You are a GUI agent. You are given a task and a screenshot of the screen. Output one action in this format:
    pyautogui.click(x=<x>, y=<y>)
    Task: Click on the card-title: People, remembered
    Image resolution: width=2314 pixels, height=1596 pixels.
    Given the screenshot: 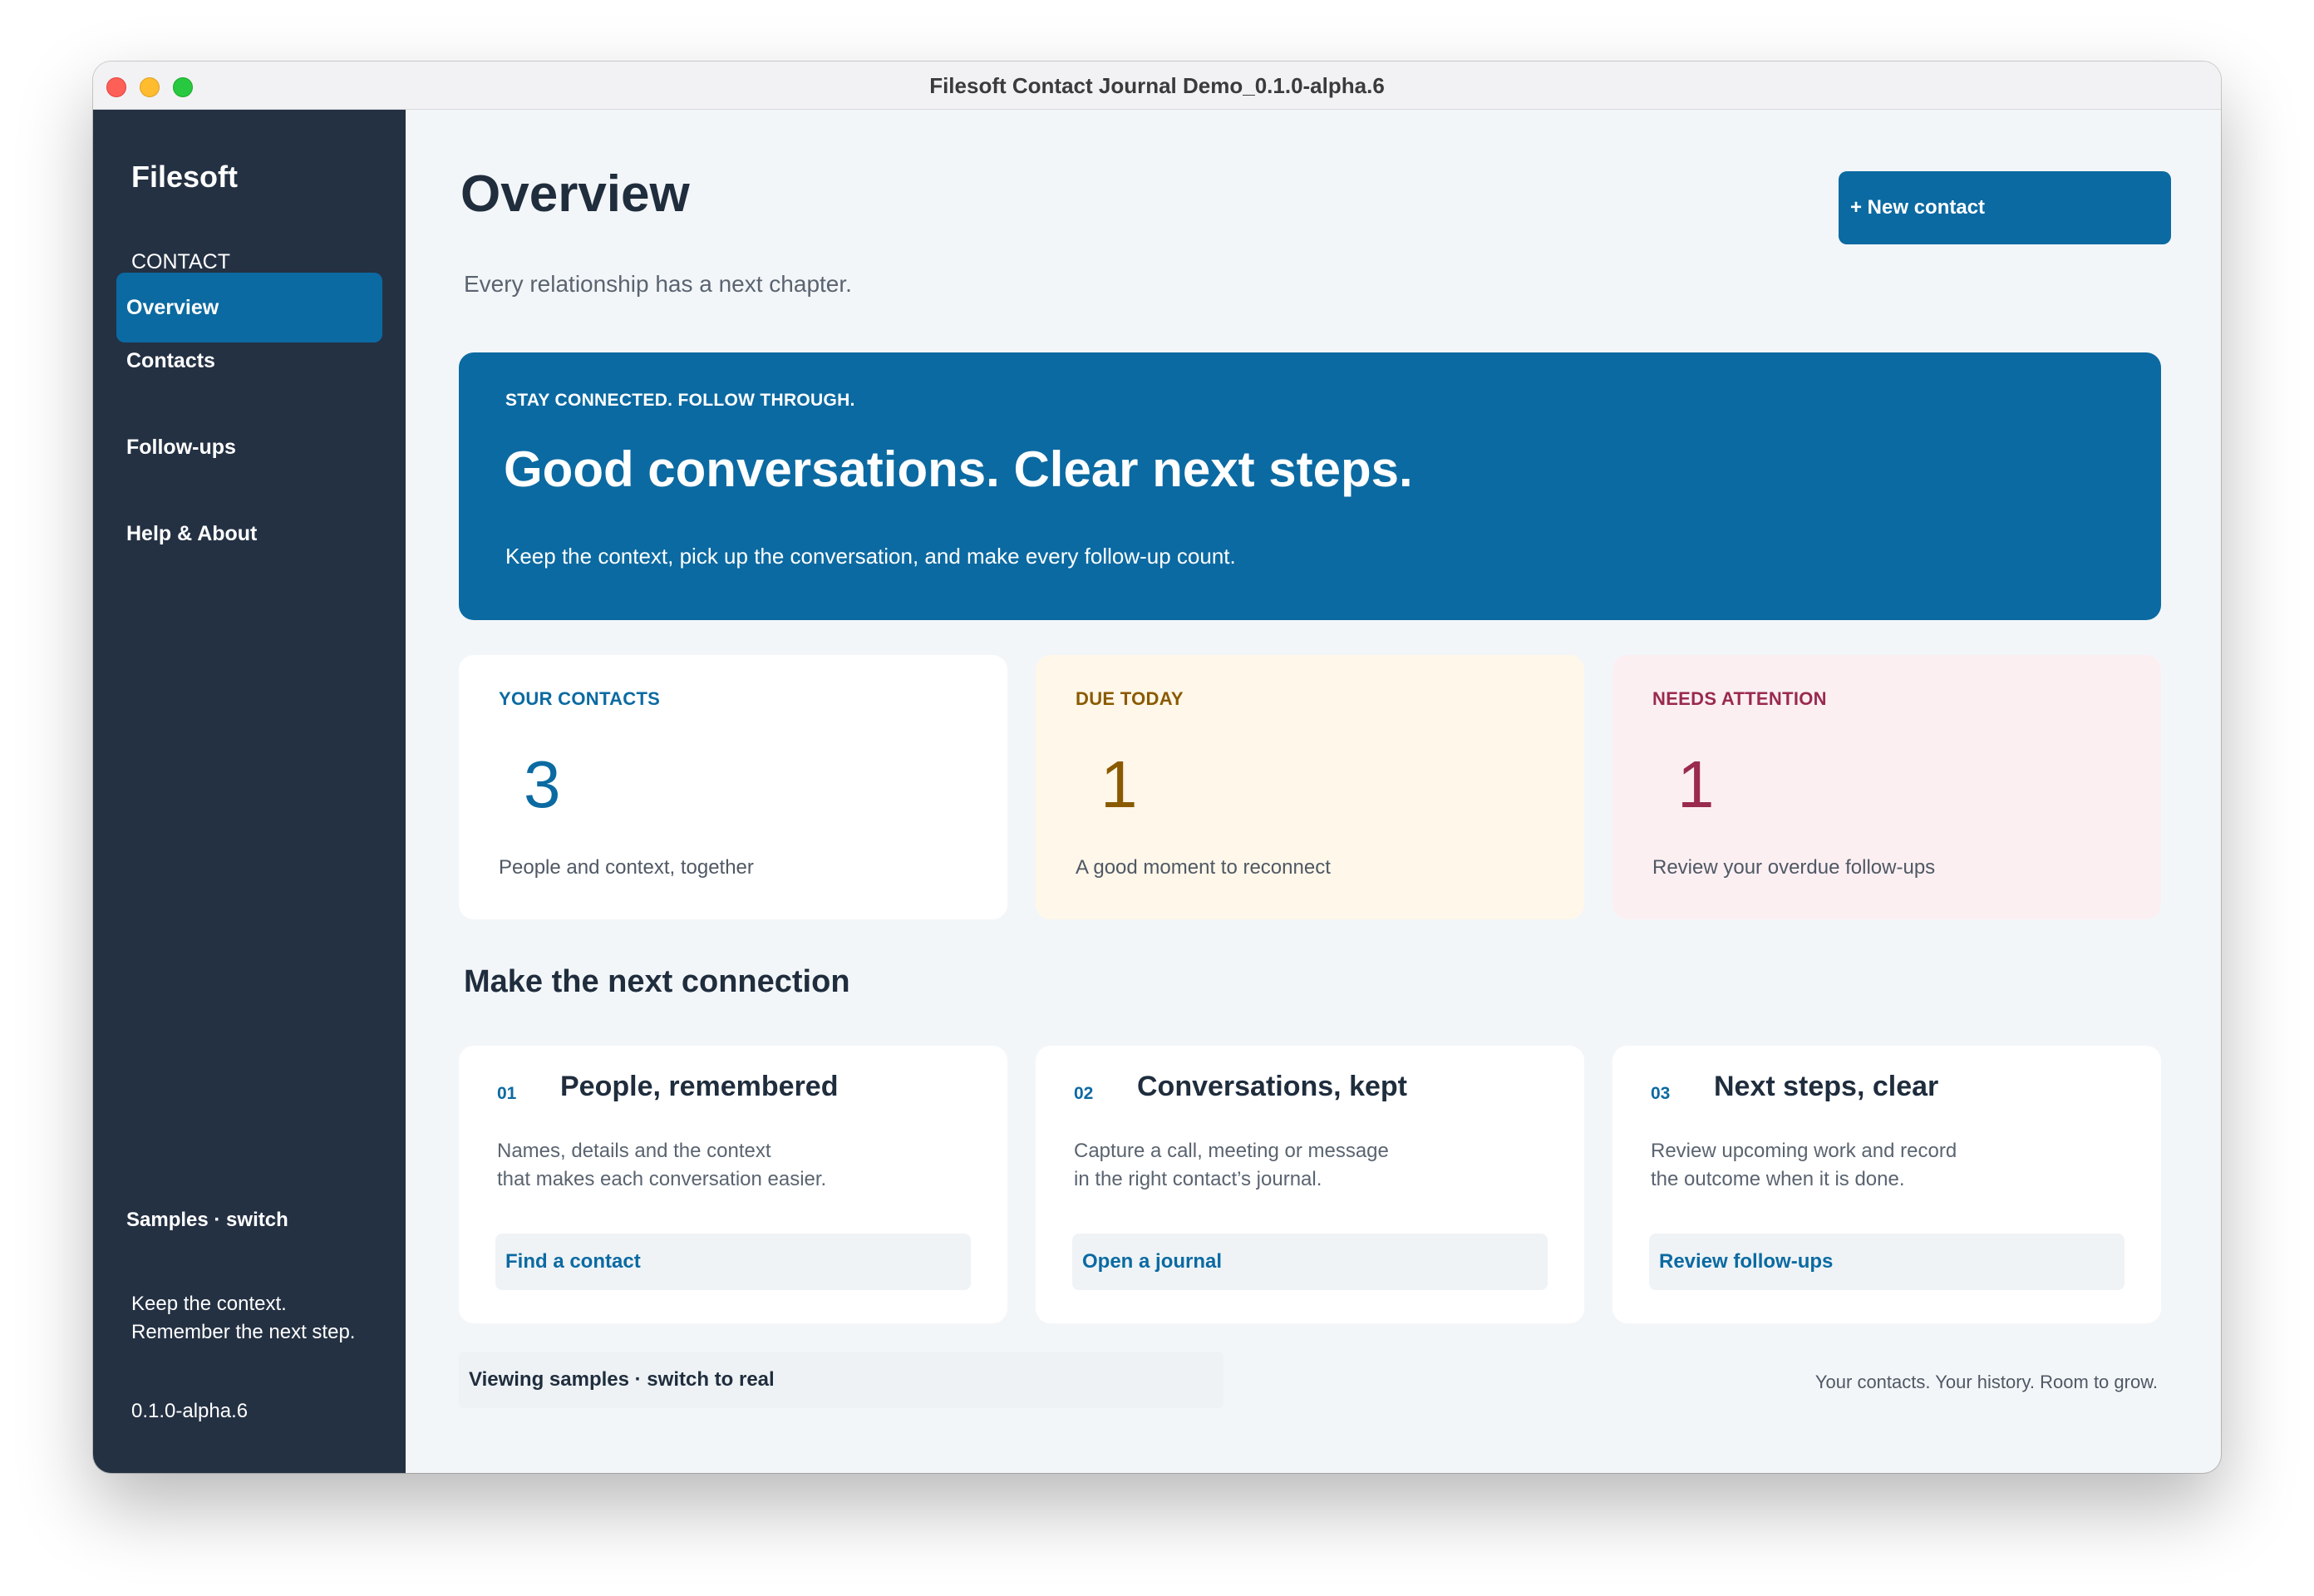 What is the action you would take?
    pyautogui.click(x=699, y=1086)
    